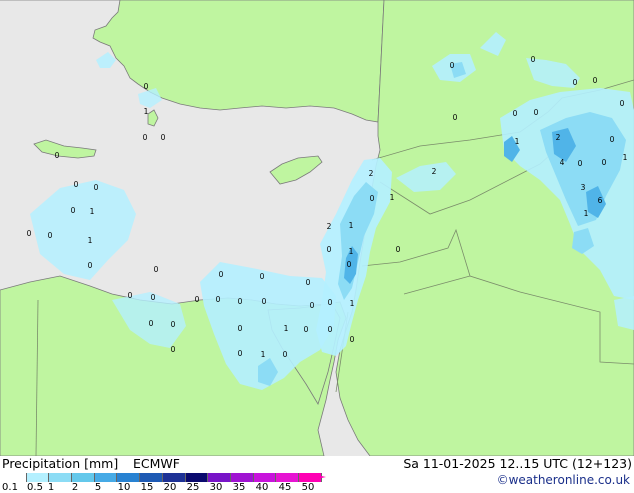 This screenshot has width=634, height=493. What do you see at coordinates (308, 487) in the screenshot?
I see `scale-tick-label: 50` at bounding box center [308, 487].